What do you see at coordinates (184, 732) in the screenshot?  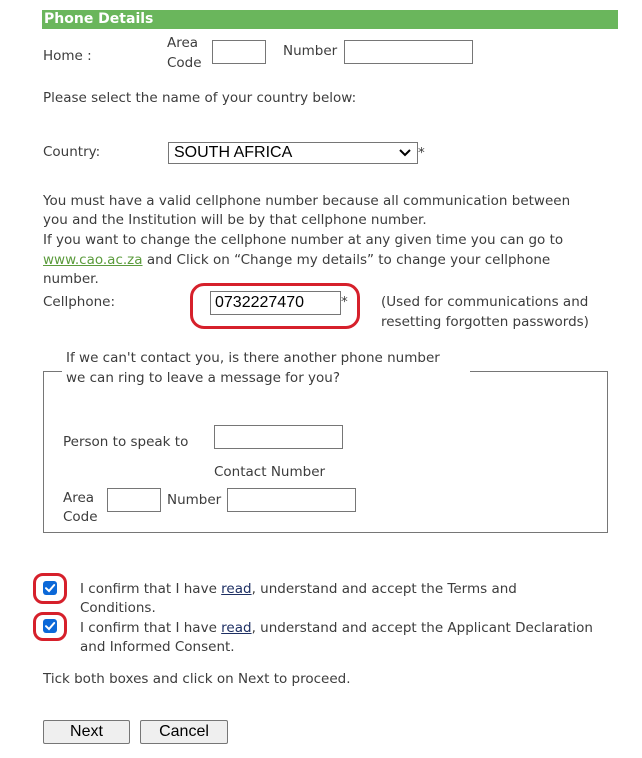 I see `cancel-button: Cancel` at bounding box center [184, 732].